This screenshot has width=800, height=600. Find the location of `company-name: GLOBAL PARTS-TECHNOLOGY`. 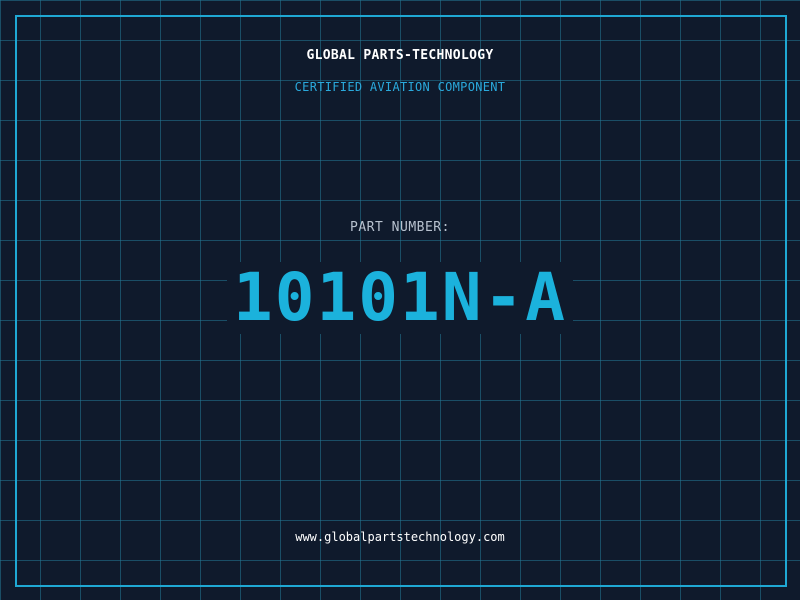

company-name: GLOBAL PARTS-TECHNOLOGY is located at coordinates (400, 55).